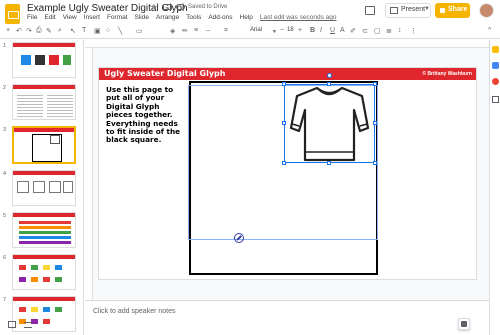  I want to click on maps-icon, so click(495, 81).